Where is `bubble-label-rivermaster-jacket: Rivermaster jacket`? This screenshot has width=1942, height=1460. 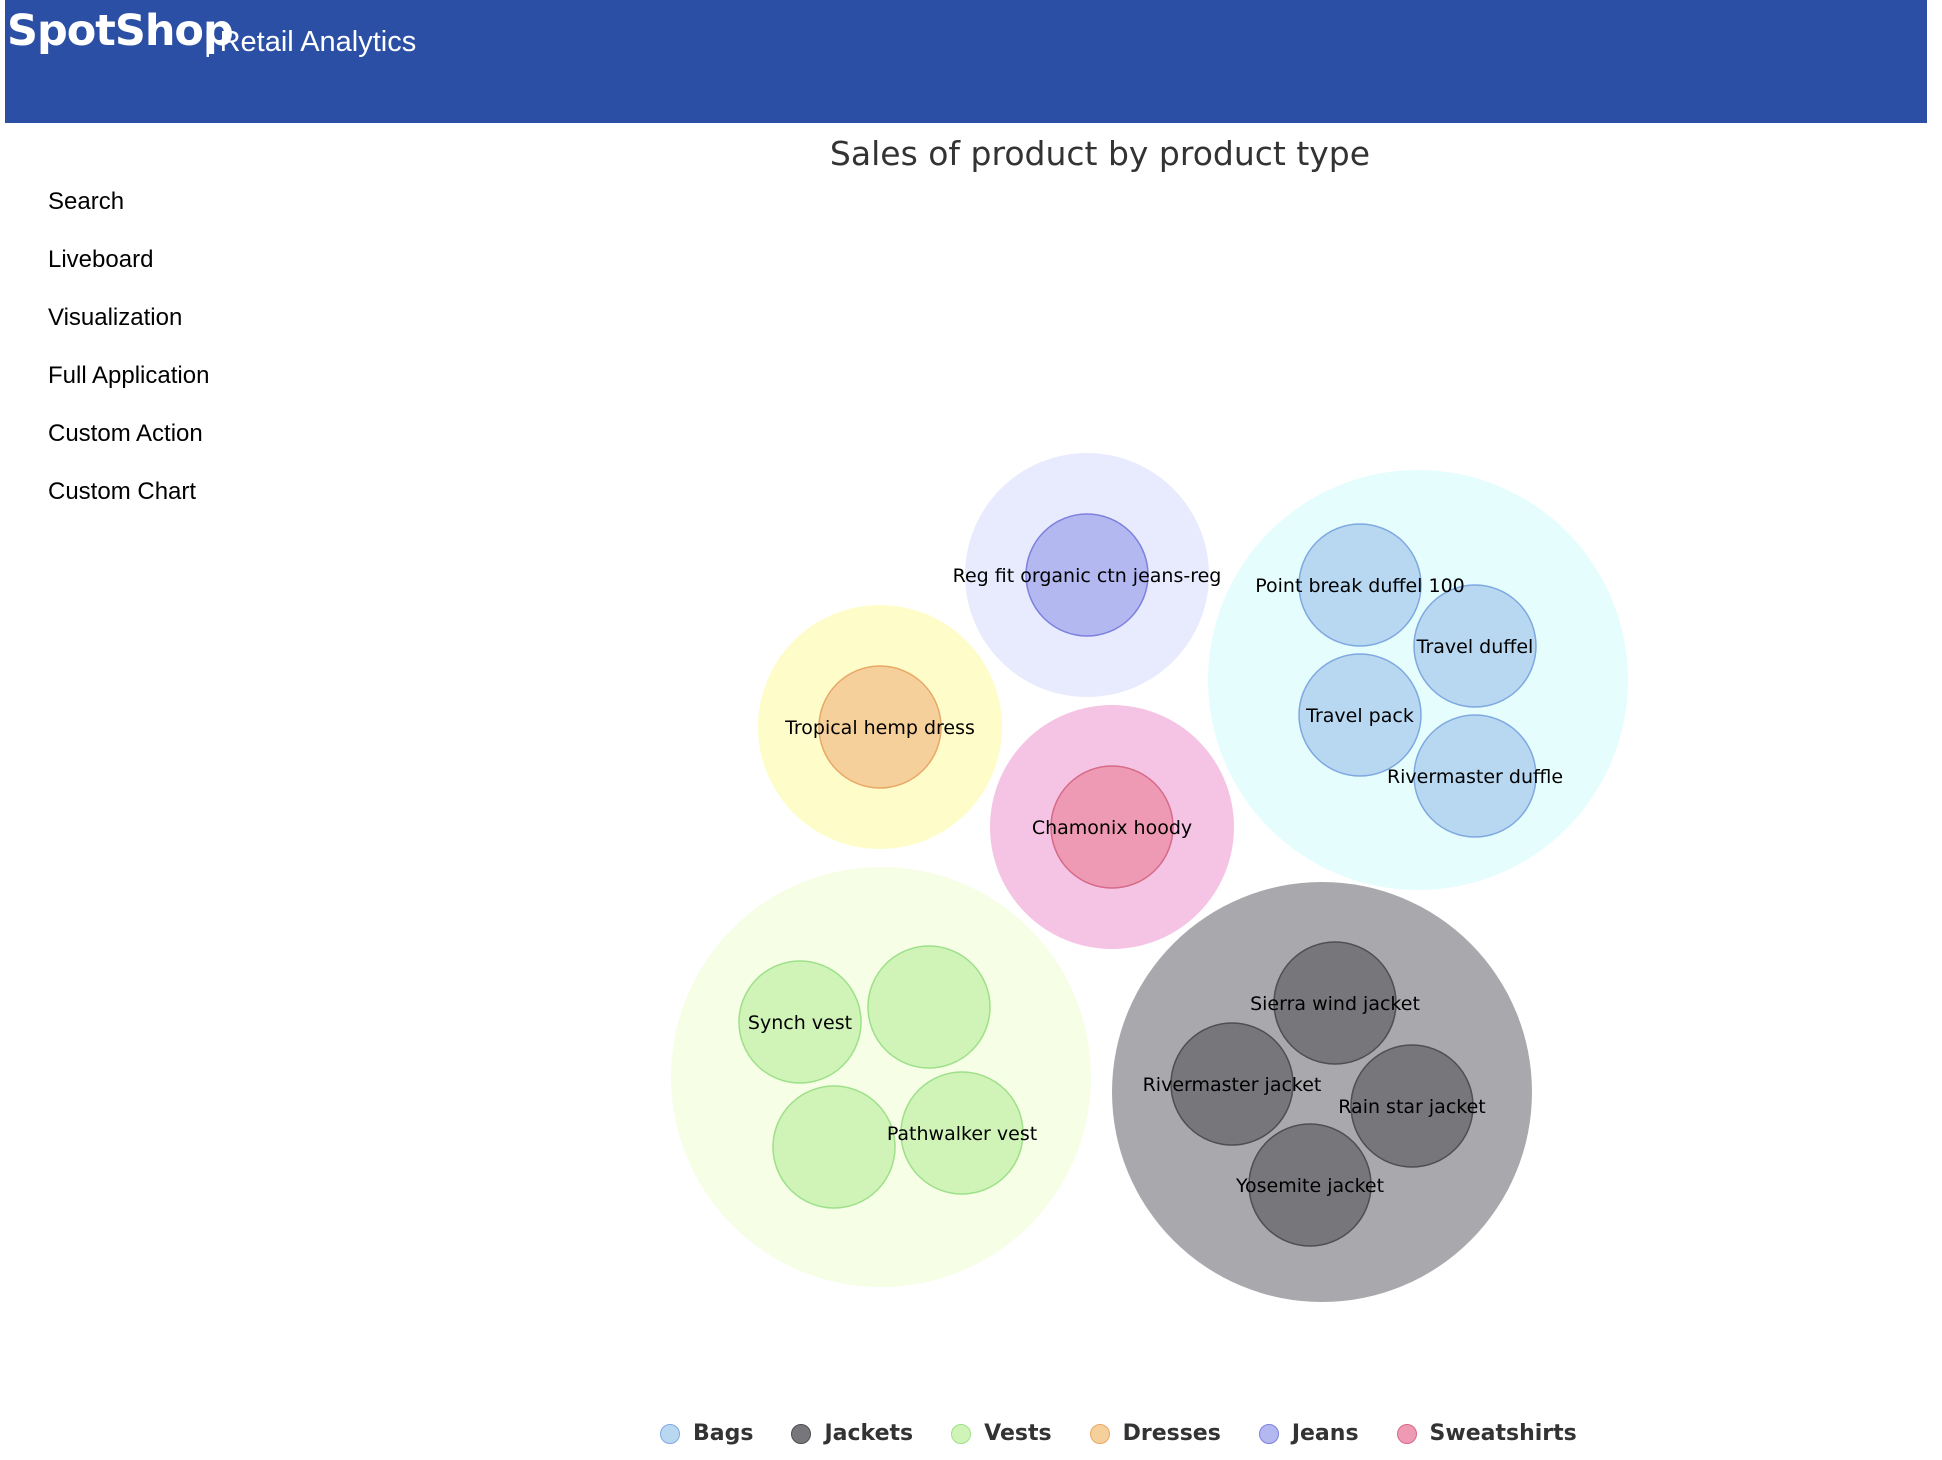
bubble-label-rivermaster-jacket: Rivermaster jacket is located at coordinates (1232, 1085).